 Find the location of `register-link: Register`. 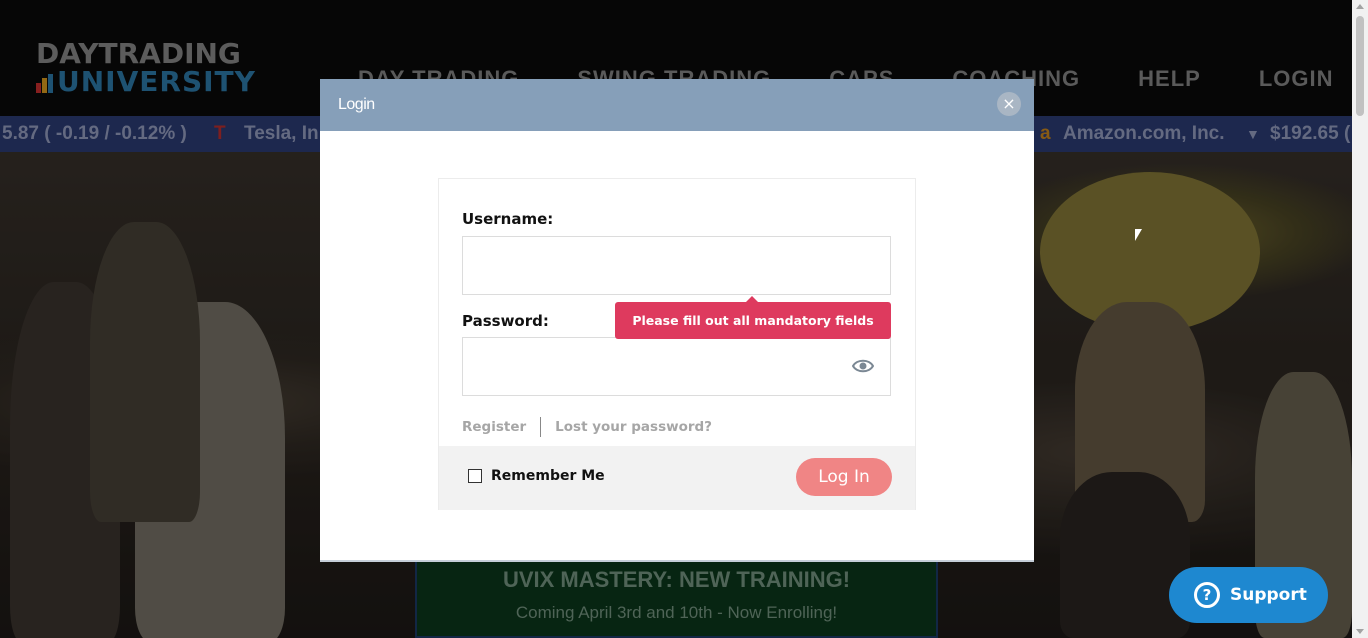

register-link: Register is located at coordinates (494, 427).